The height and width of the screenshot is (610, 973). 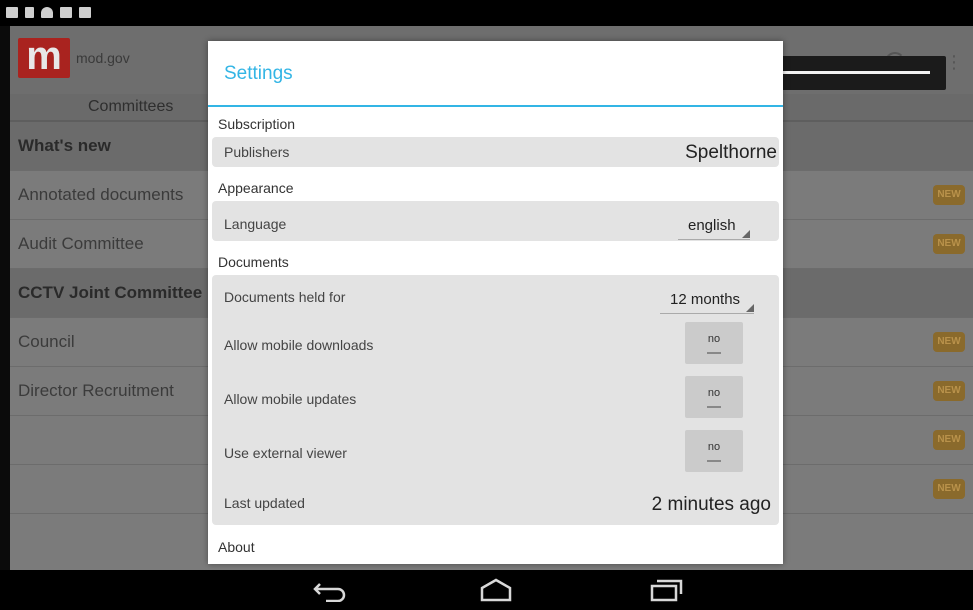 What do you see at coordinates (486, 13) in the screenshot?
I see `status-bar` at bounding box center [486, 13].